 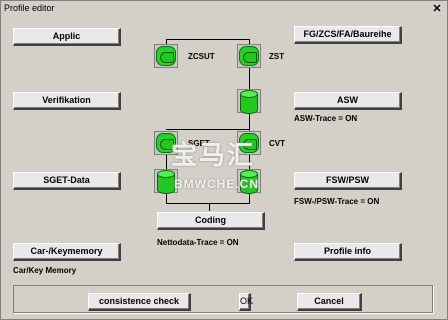 What do you see at coordinates (198, 242) in the screenshot?
I see `nettodata-trace-label: Nettodata-Trace = ON` at bounding box center [198, 242].